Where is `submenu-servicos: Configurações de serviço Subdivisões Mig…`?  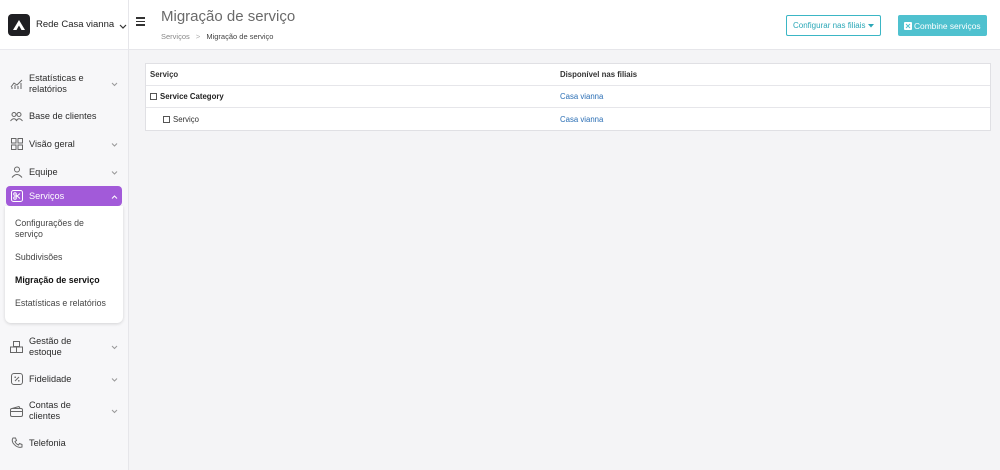
submenu-servicos: Configurações de serviço Subdivisões Mig… is located at coordinates (64, 264).